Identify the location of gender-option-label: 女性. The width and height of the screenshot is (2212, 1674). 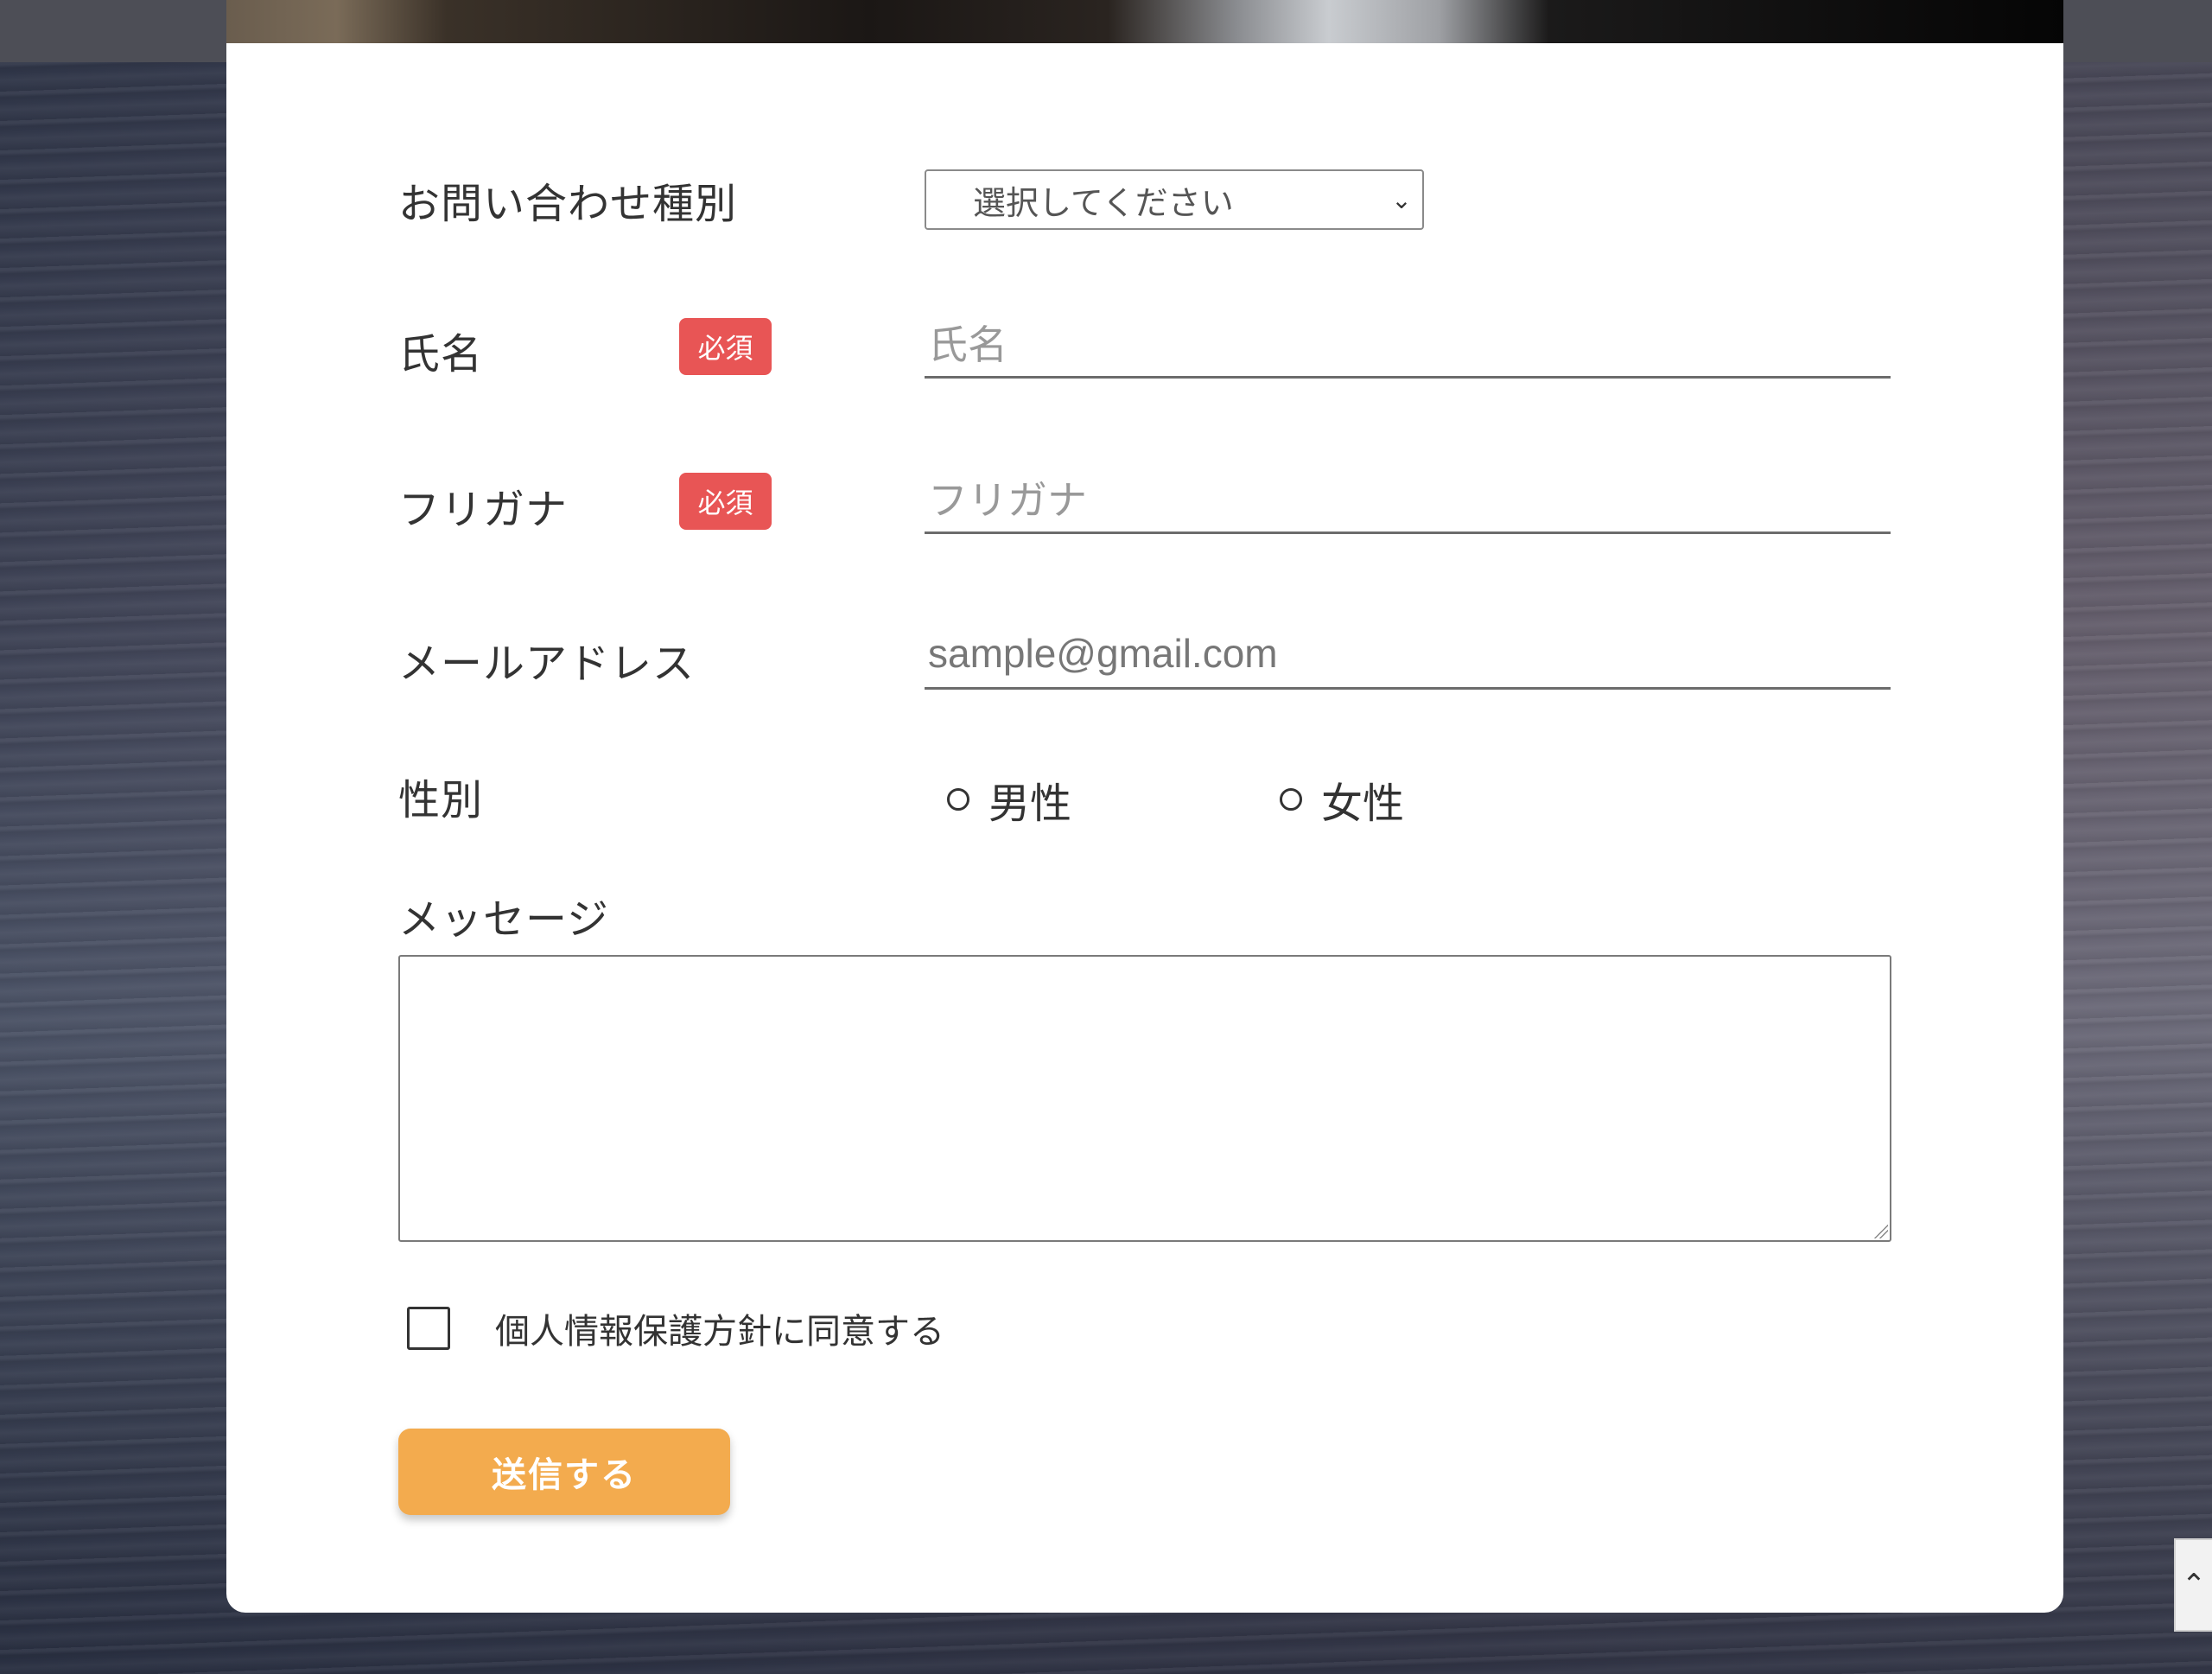
(1363, 804).